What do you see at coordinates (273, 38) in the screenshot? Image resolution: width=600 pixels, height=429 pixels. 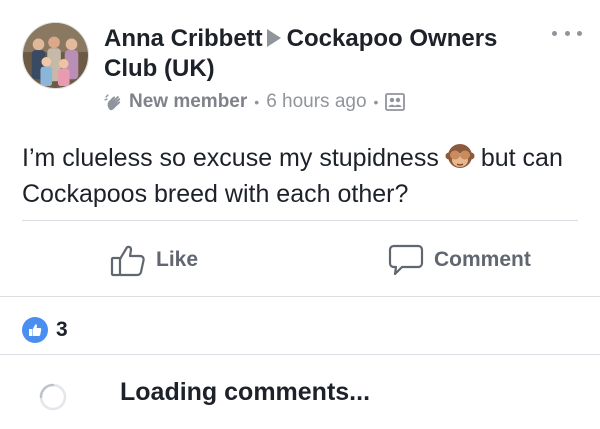 I see `shared-to-arrow-icon` at bounding box center [273, 38].